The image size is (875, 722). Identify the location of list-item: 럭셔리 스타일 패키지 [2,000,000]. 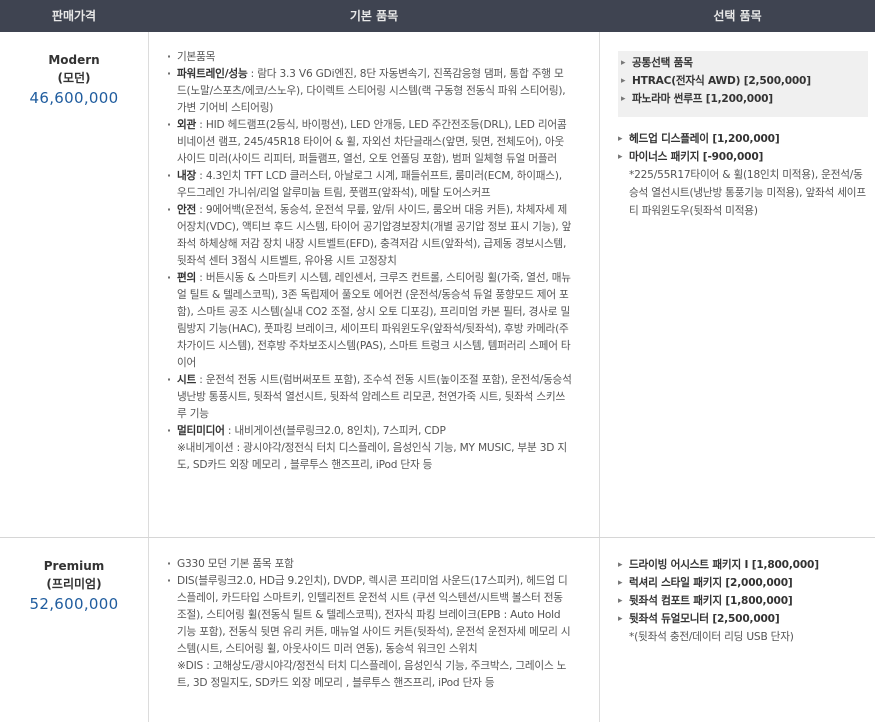
(743, 583).